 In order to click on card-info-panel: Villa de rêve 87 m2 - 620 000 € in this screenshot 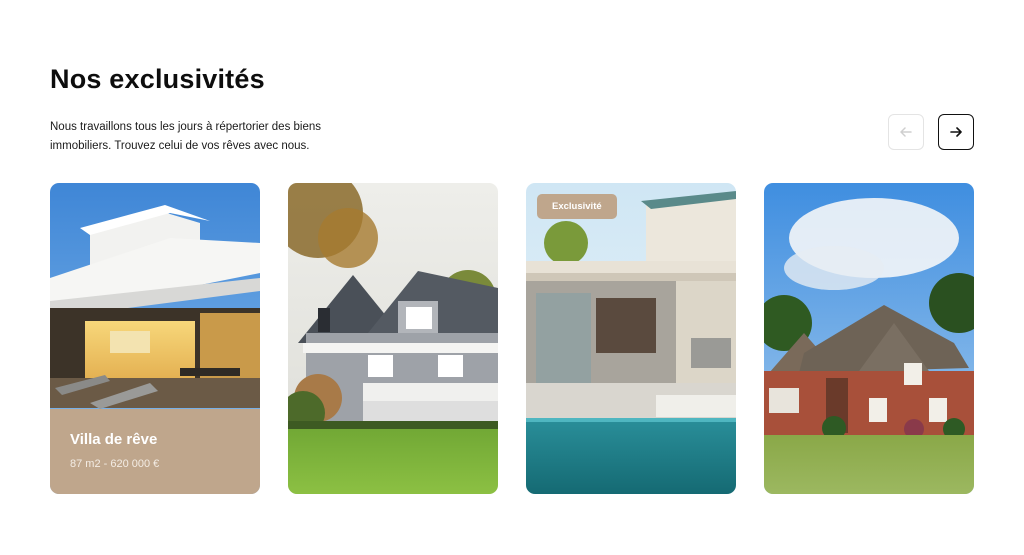, I will do `click(155, 451)`.